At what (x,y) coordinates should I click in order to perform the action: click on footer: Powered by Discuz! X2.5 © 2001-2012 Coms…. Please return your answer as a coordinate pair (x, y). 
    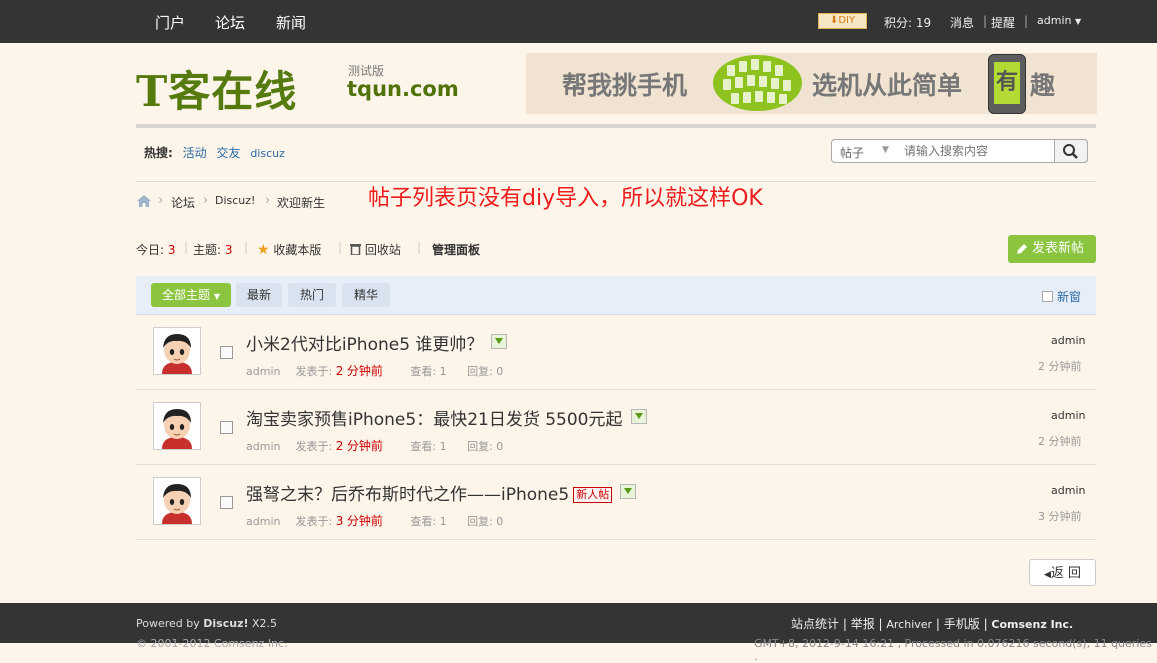
    Looking at the image, I should click on (578, 633).